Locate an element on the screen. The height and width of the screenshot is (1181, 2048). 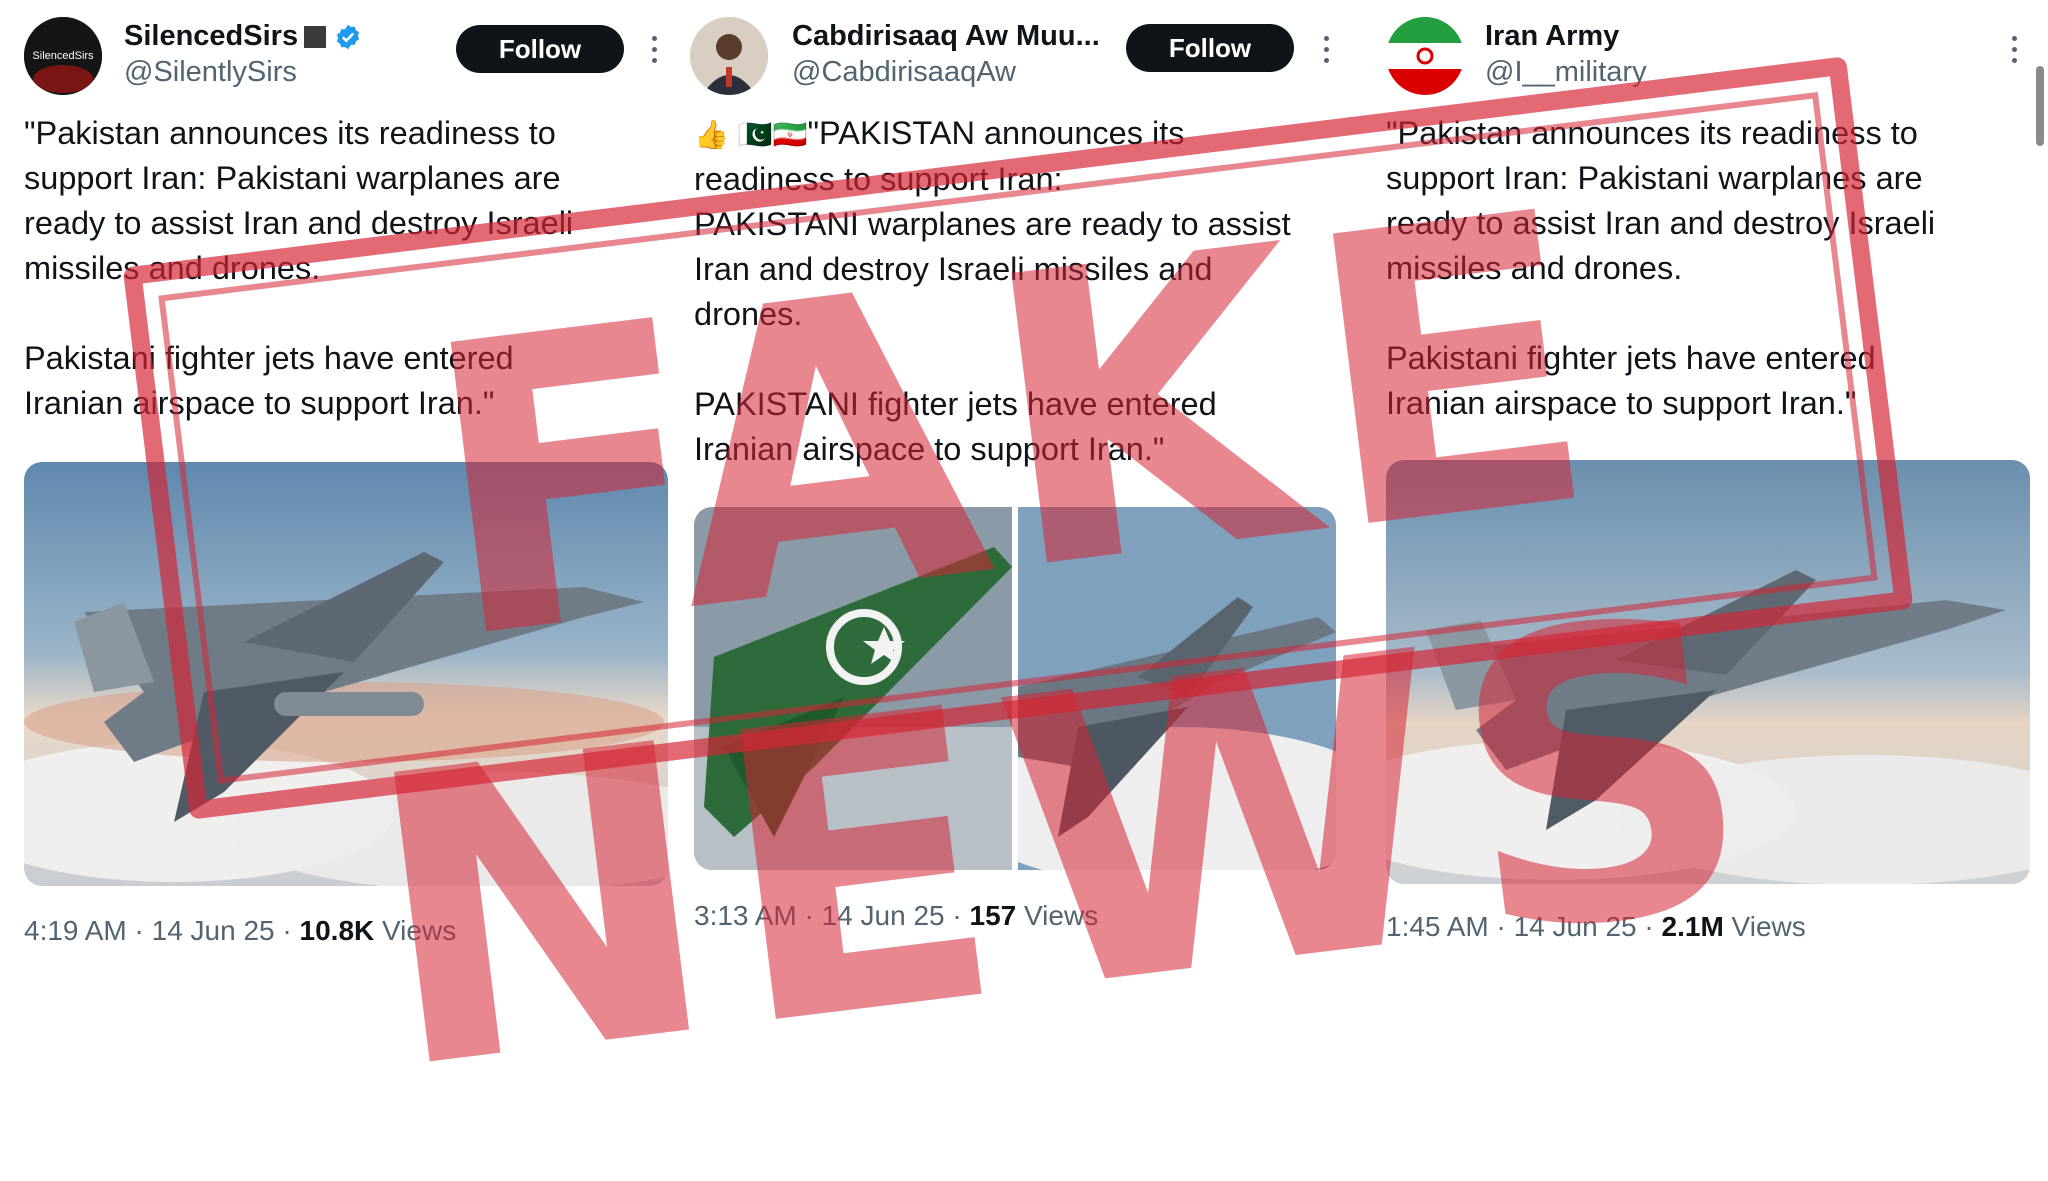
tweet-time: 4:19 AM is located at coordinates (75, 930).